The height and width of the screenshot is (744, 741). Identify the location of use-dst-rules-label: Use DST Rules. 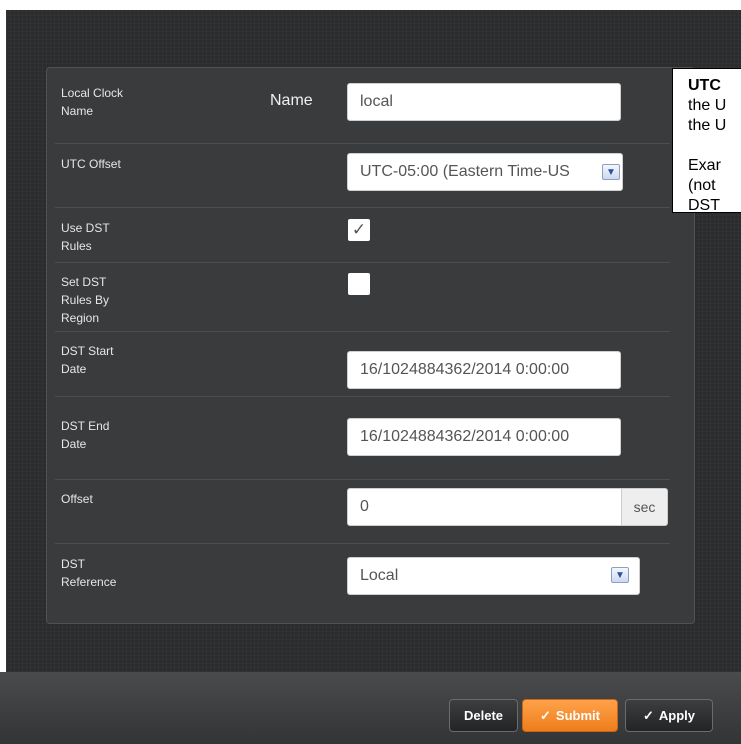
(85, 237).